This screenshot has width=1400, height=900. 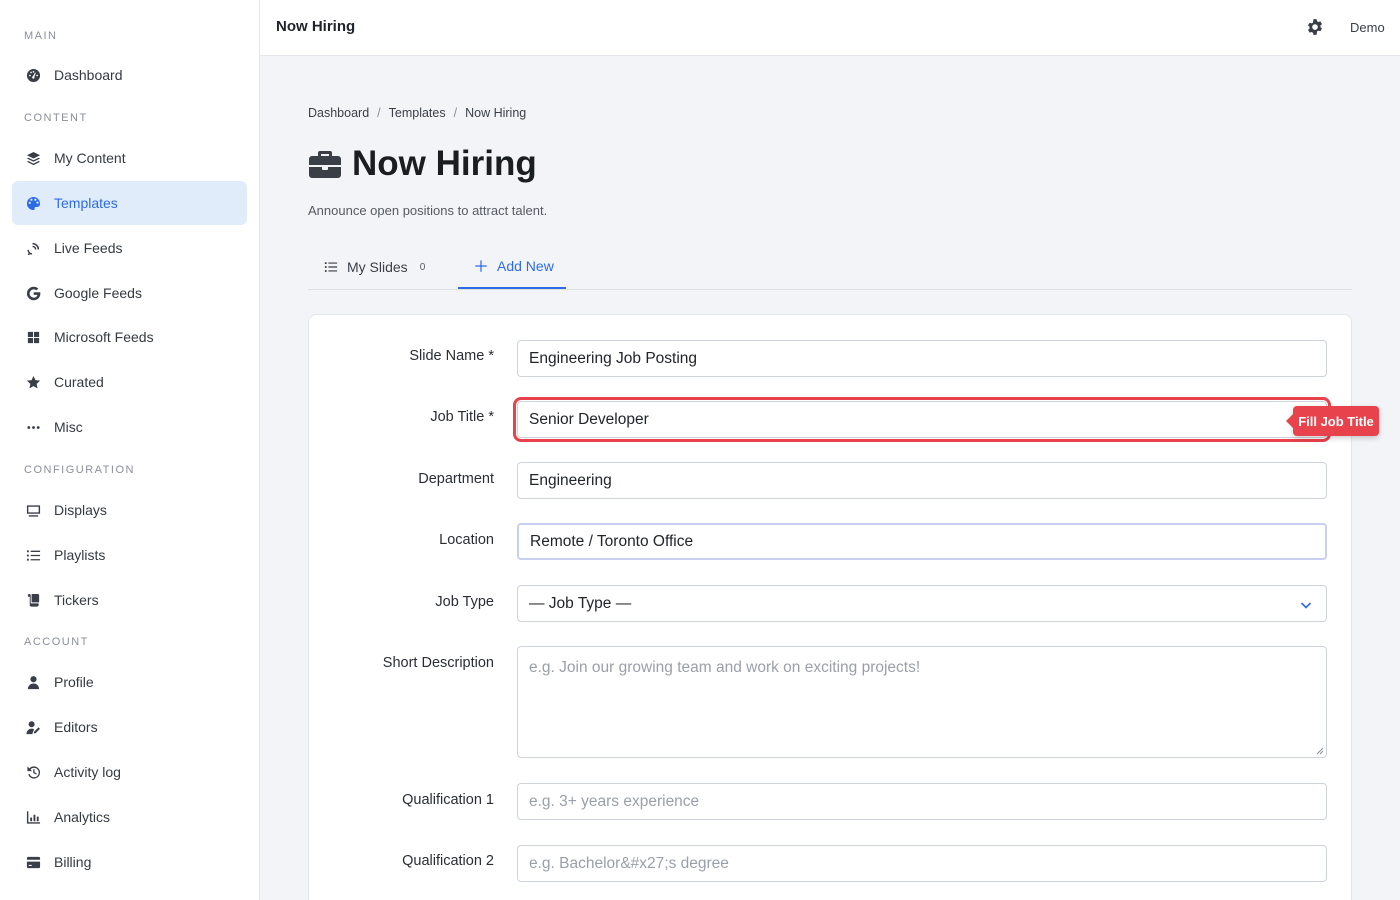 I want to click on sidebar-item-tickers: Tickers, so click(x=129, y=600).